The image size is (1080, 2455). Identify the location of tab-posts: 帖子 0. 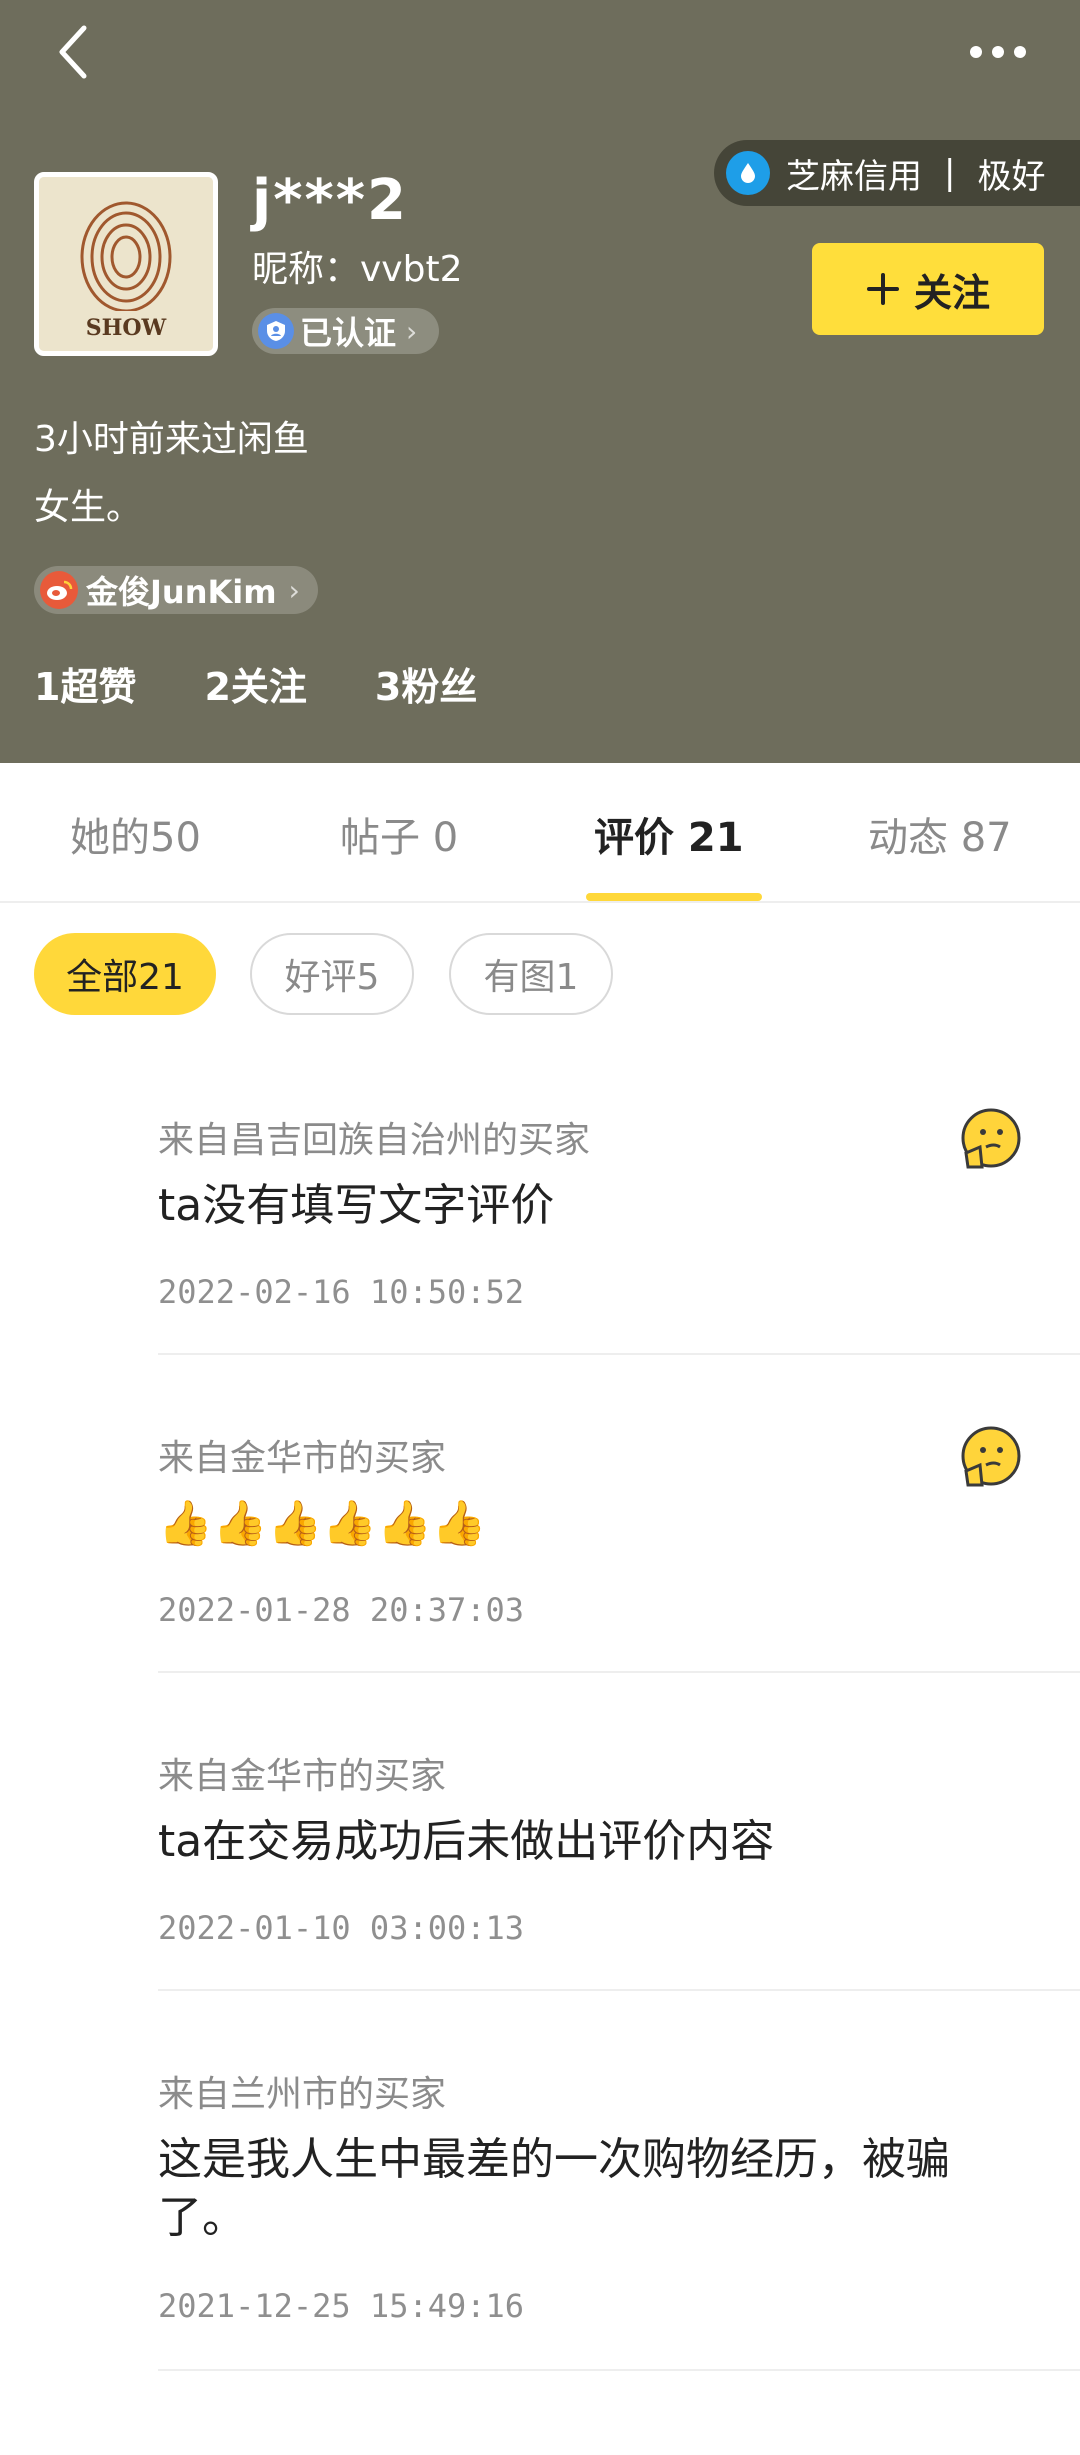
(399, 834).